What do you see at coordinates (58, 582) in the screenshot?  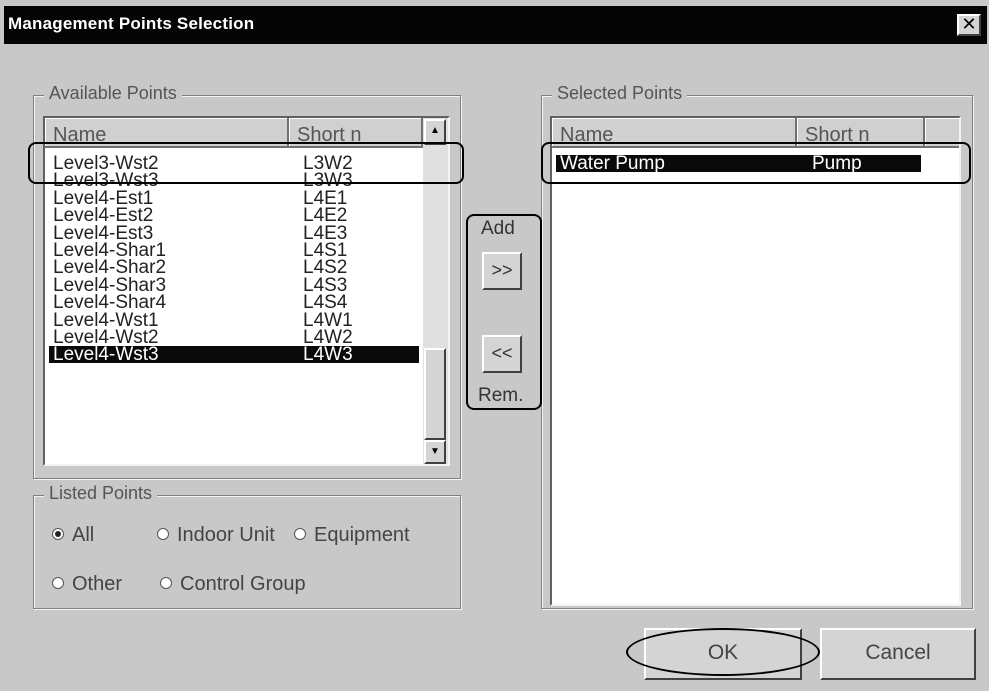 I see `radio-other-indicator` at bounding box center [58, 582].